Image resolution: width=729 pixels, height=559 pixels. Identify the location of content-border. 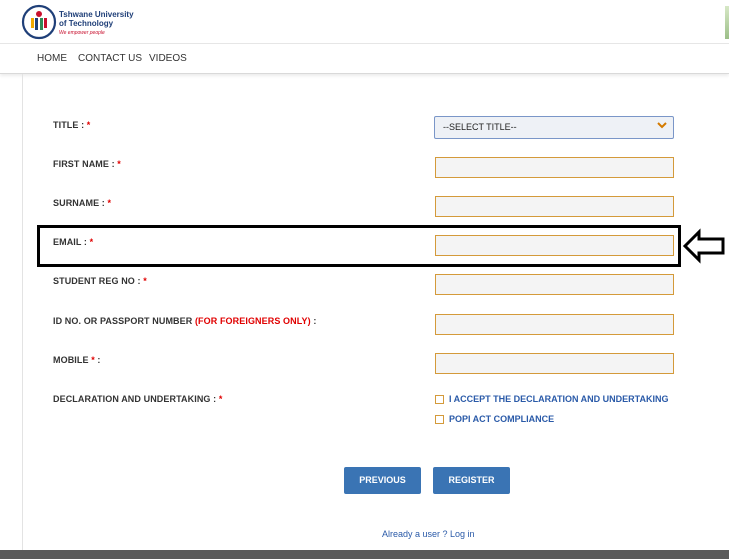
(22, 313).